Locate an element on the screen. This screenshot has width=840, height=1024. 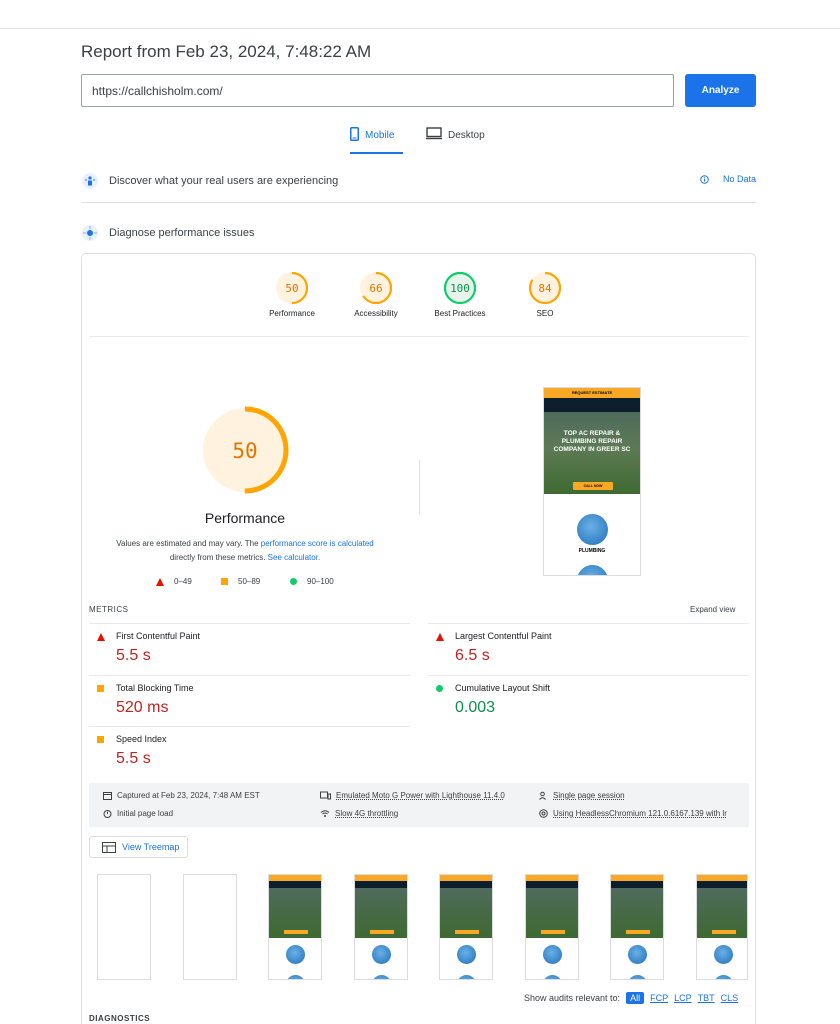
report-title: Report from Feb 23, 2024, 7:48:22 AM is located at coordinates (226, 51).